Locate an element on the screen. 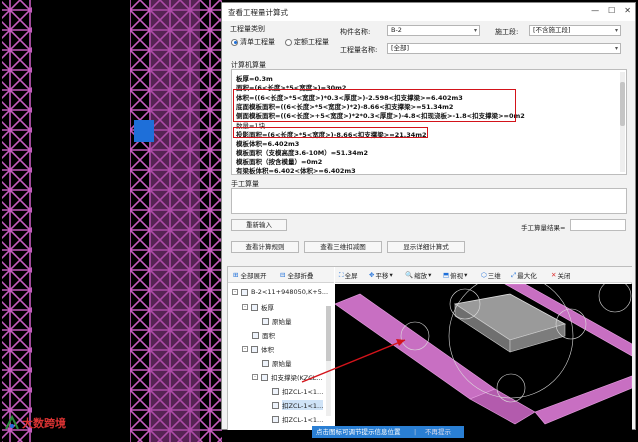 The height and width of the screenshot is (442, 638). annotation-arrow is located at coordinates (353, 361).